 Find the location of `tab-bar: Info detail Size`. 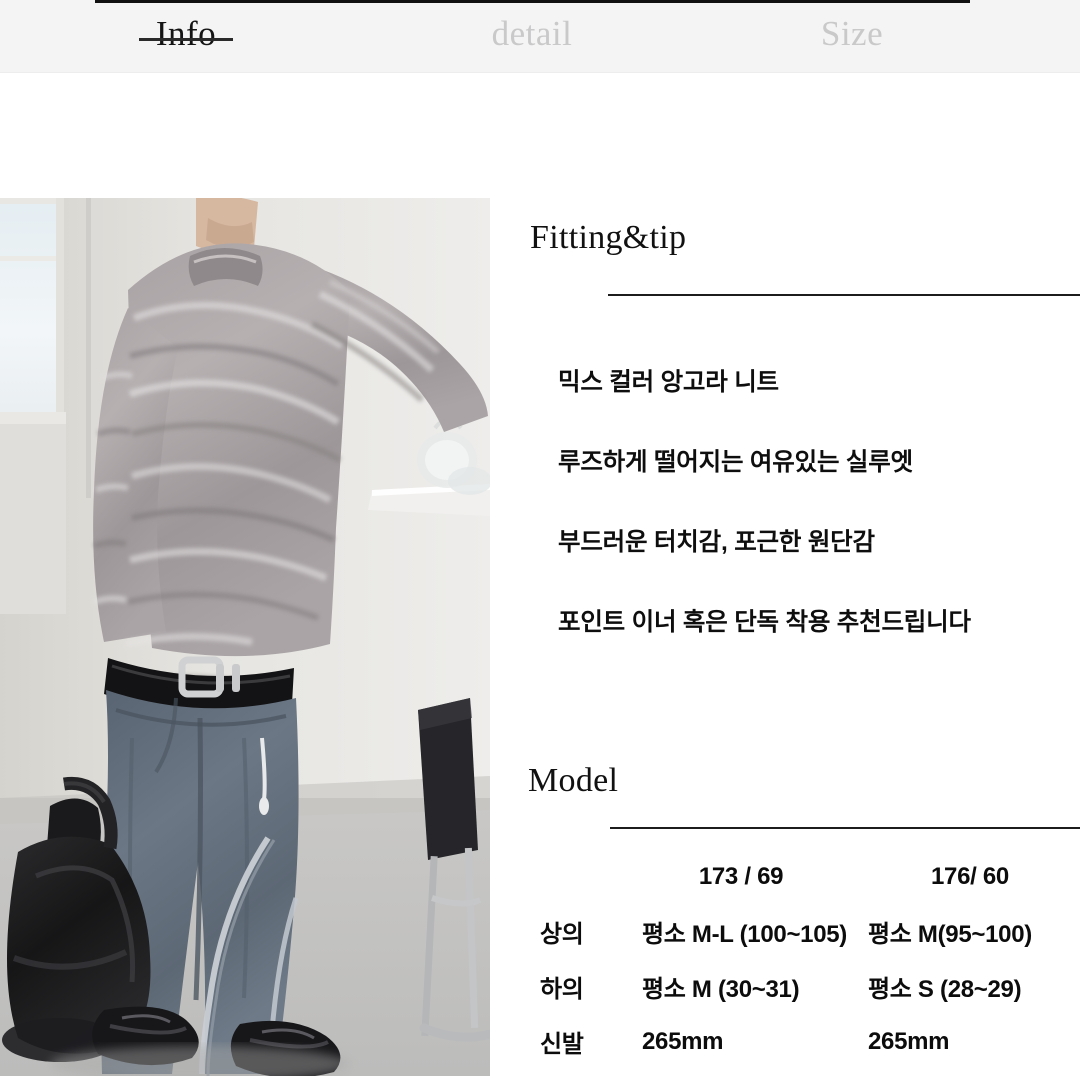

tab-bar: Info detail Size is located at coordinates (540, 36).